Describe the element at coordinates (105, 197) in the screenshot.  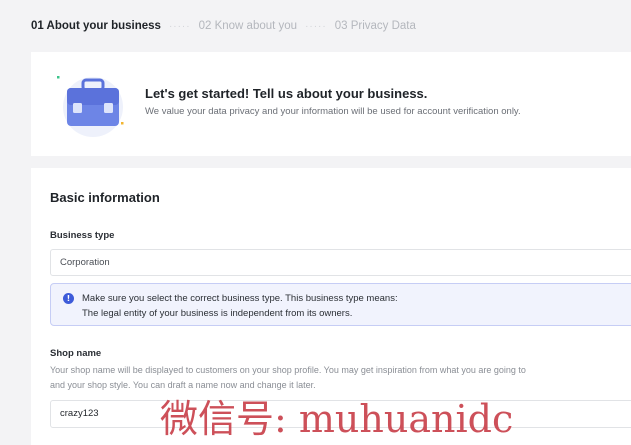
I see `section-title: Basic information` at that location.